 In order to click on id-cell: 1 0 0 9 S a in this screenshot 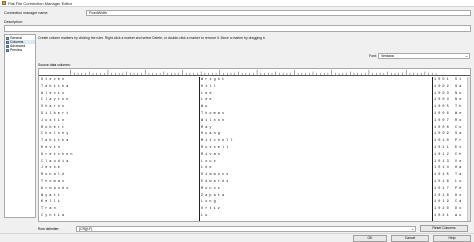, I will do `click(448, 134)`.